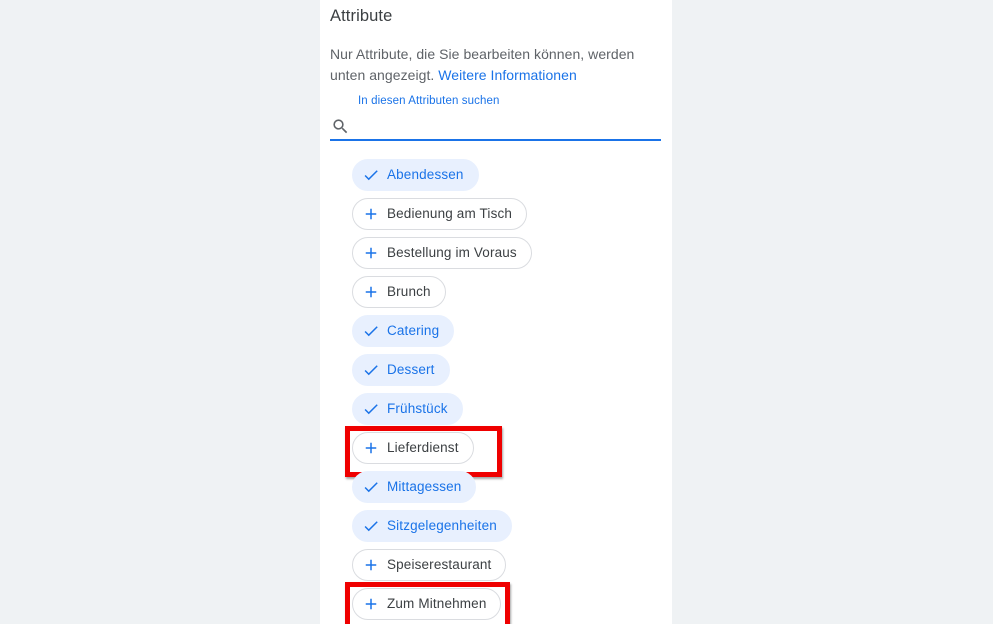 This screenshot has width=993, height=624. Describe the element at coordinates (506, 486) in the screenshot. I see `chip-row: Mittagessen` at that location.